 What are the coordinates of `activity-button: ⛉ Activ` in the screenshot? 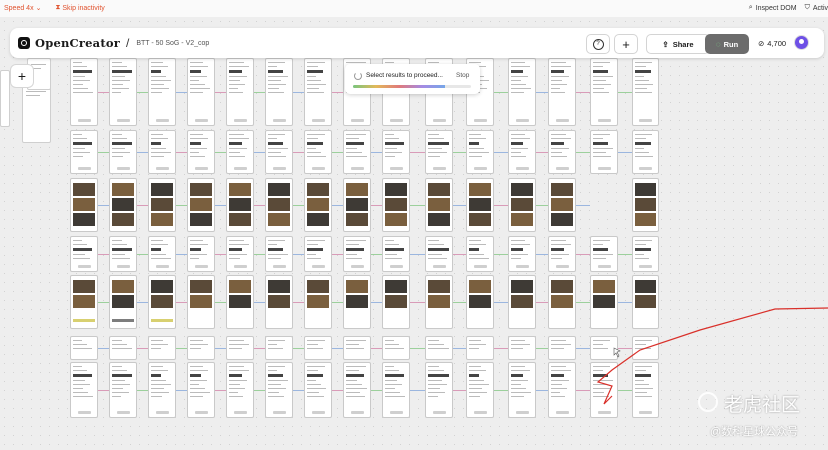 It's located at (816, 8).